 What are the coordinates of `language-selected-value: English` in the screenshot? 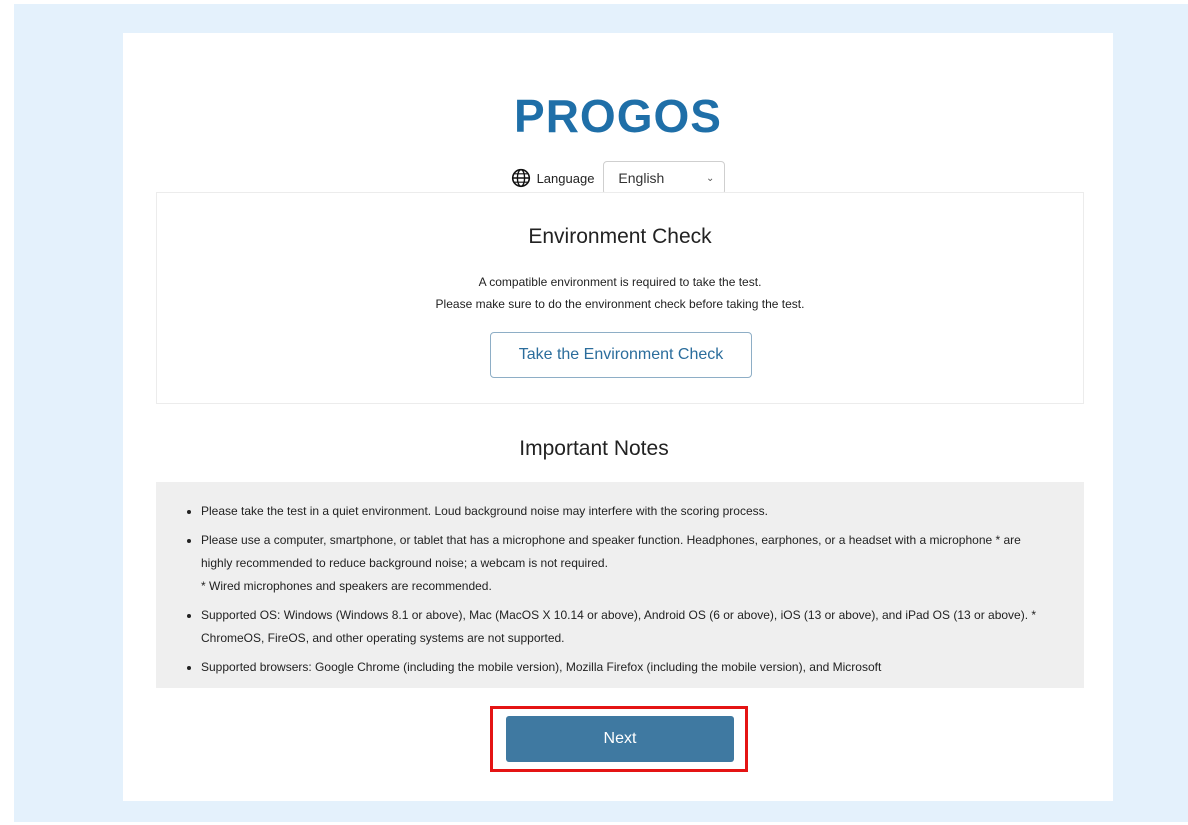 It's located at (641, 178).